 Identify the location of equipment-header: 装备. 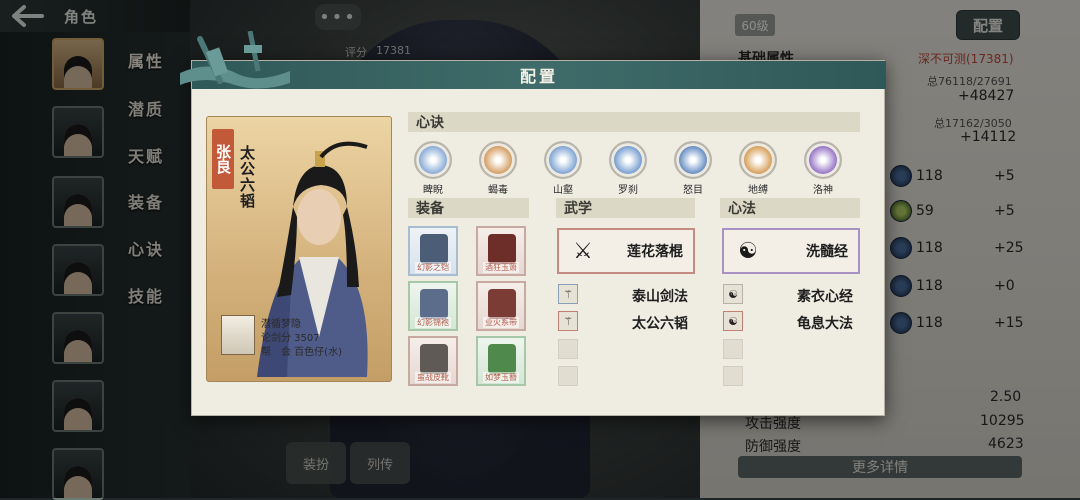
(468, 208).